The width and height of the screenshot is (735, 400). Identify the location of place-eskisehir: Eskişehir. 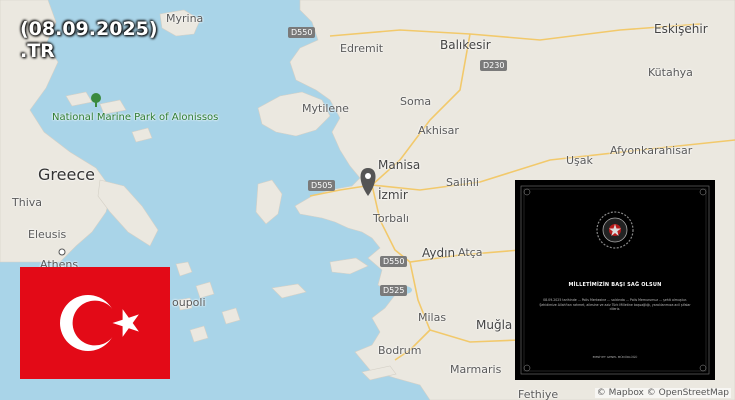
(681, 29).